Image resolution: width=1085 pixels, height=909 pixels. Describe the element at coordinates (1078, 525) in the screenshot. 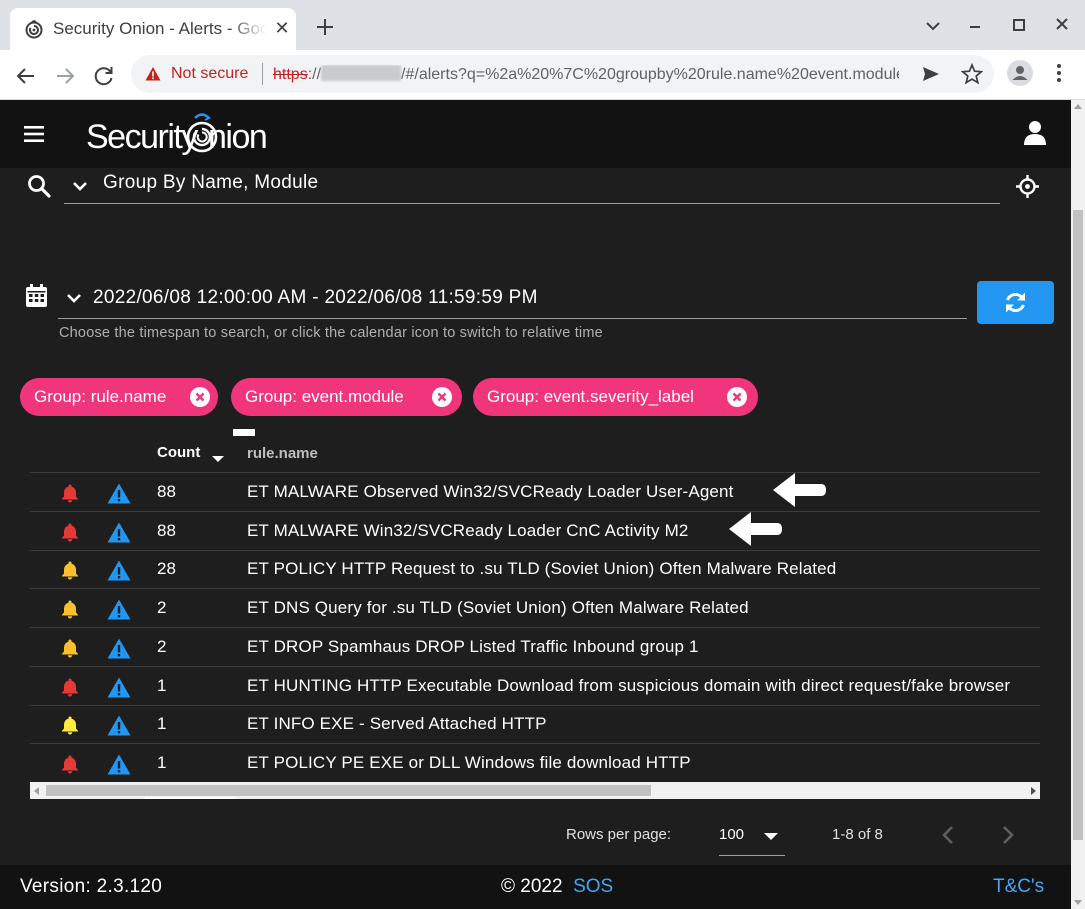

I see `page-scrollbar-thumb` at that location.